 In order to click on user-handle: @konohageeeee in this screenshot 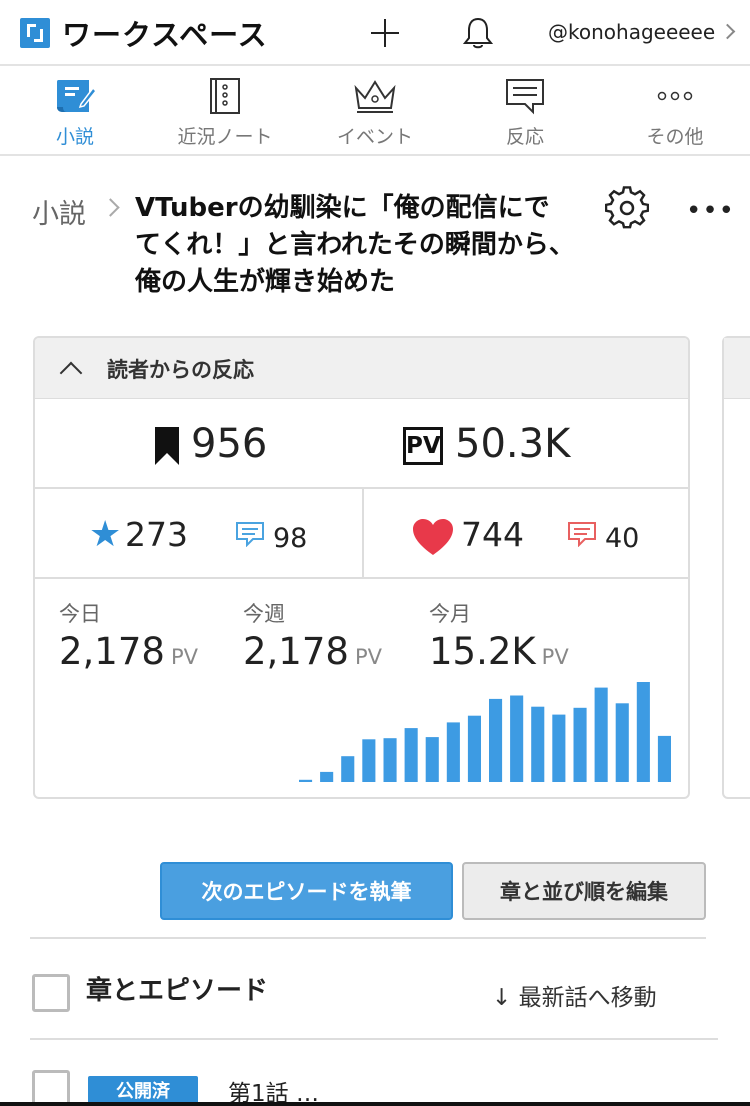, I will do `click(631, 32)`.